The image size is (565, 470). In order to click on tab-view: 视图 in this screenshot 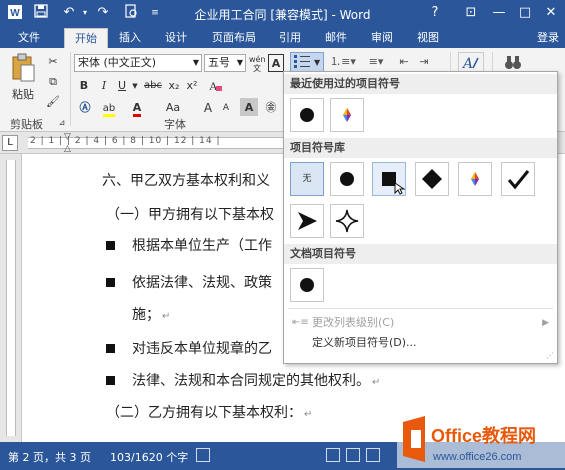, I will do `click(428, 38)`.